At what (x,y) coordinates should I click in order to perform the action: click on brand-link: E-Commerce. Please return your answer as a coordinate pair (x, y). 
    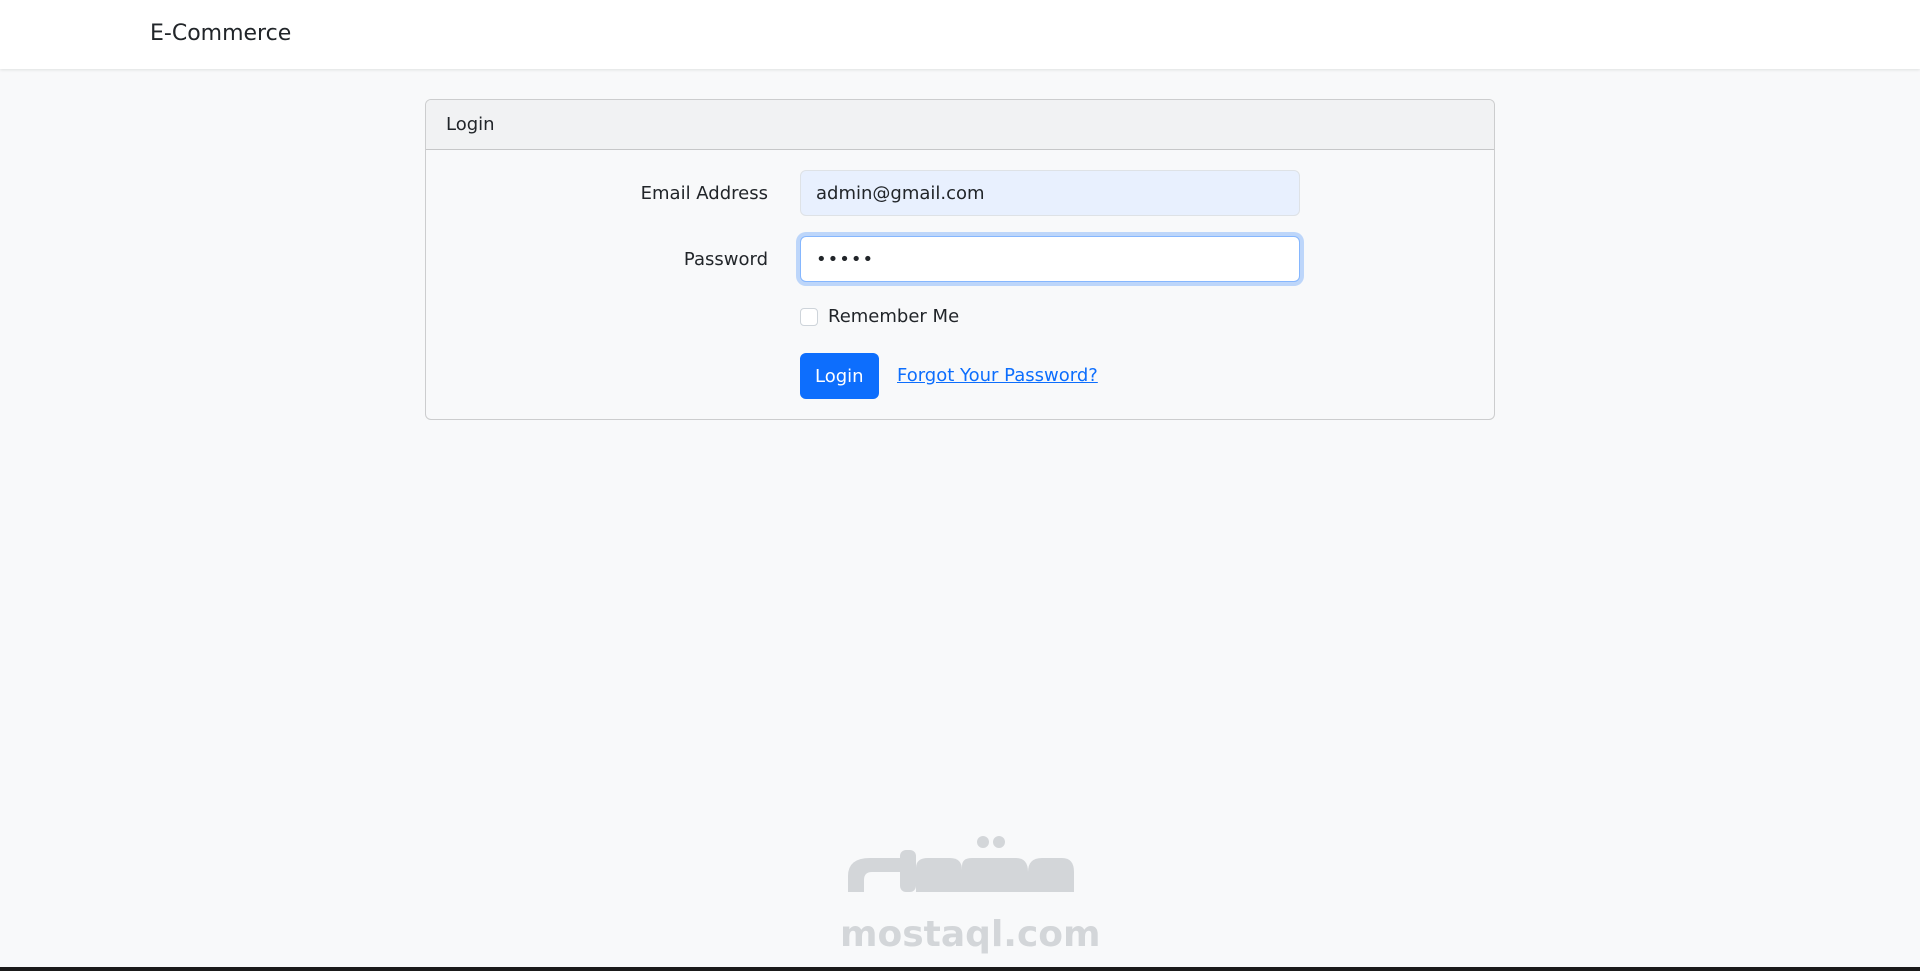
    Looking at the image, I should click on (220, 34).